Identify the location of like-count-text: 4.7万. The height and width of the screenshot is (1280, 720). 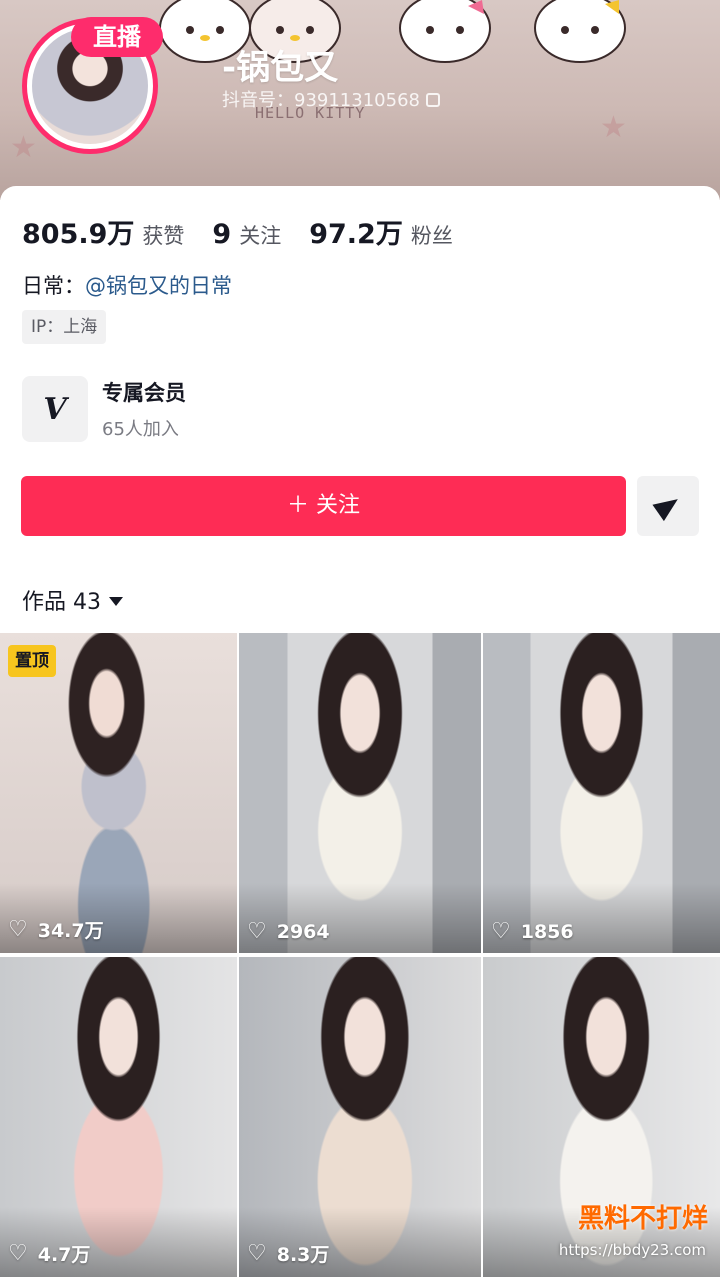
(64, 1255).